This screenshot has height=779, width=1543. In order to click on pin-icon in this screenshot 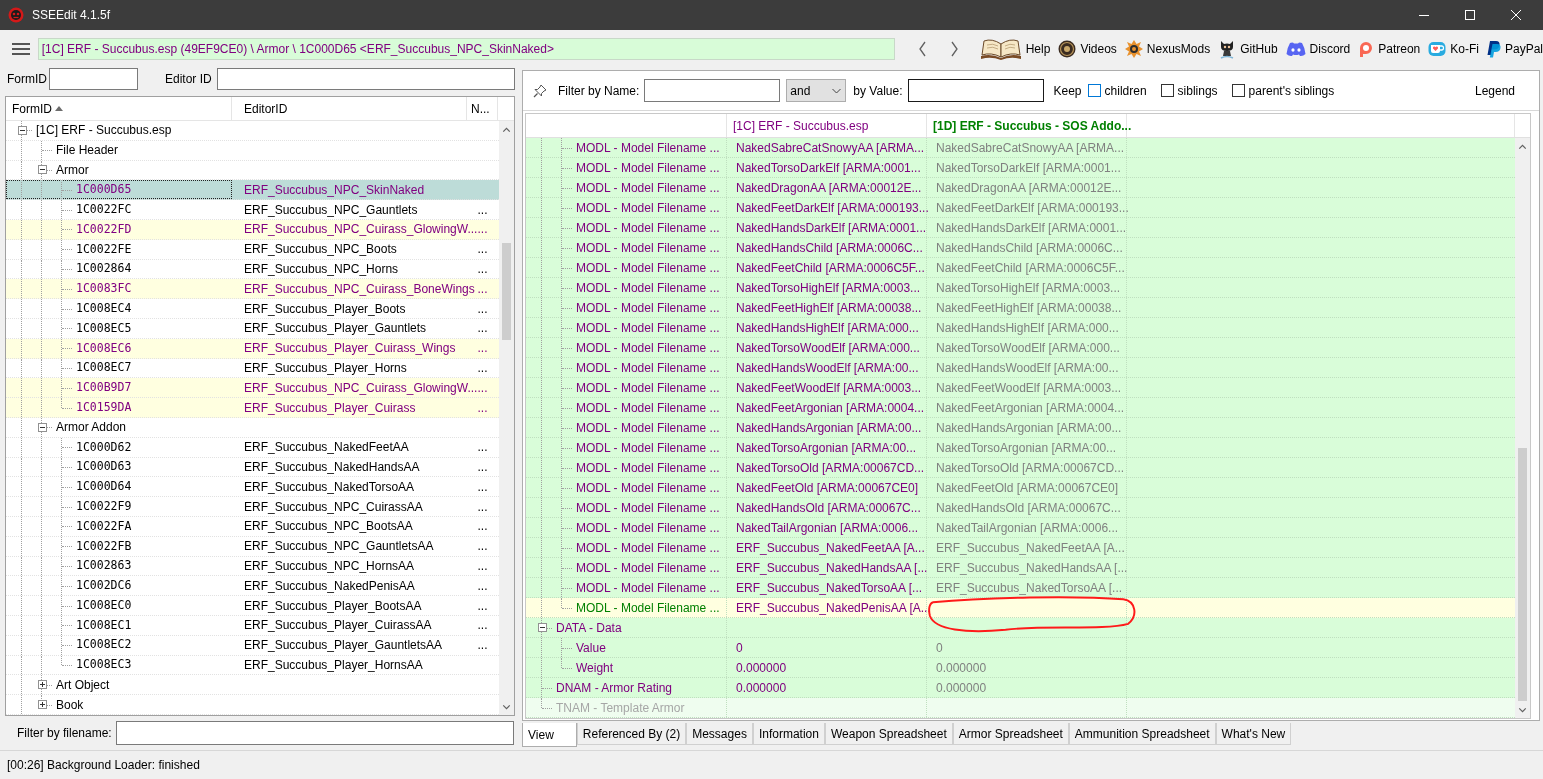, I will do `click(540, 90)`.